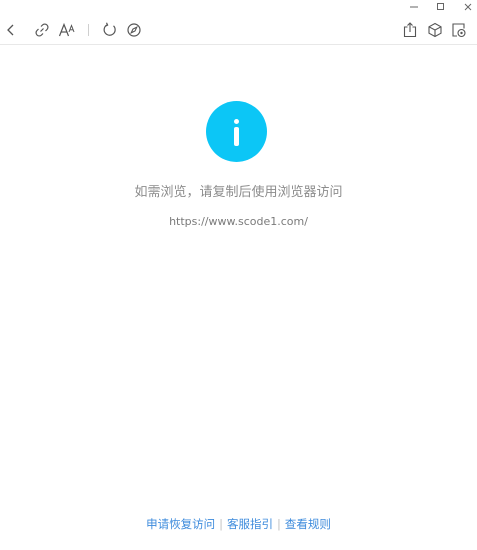 The image size is (477, 550). What do you see at coordinates (236, 121) in the screenshot?
I see `info-icon-dot` at bounding box center [236, 121].